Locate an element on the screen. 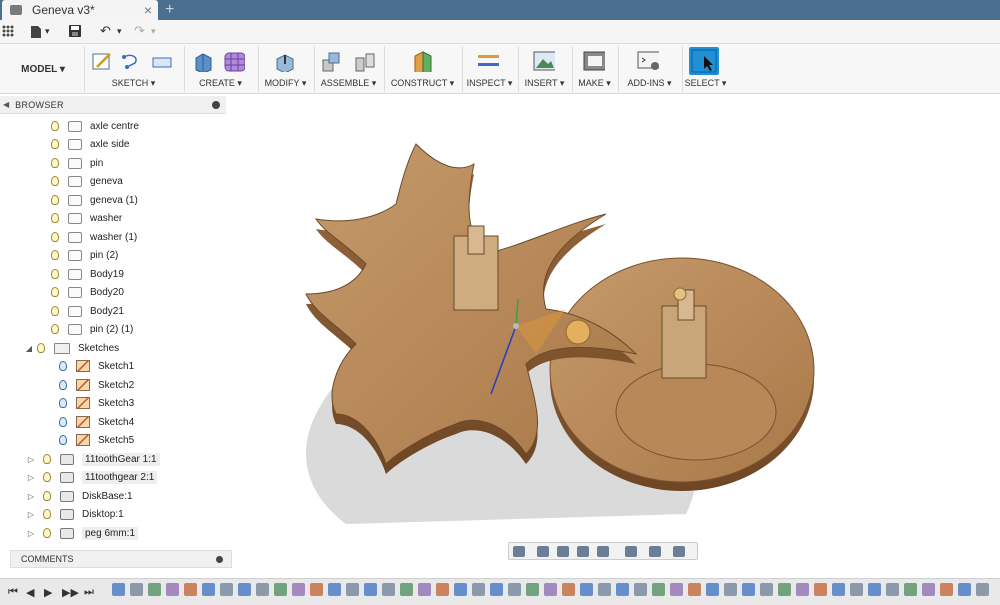  browser-body-row: Body20 is located at coordinates (86, 292).